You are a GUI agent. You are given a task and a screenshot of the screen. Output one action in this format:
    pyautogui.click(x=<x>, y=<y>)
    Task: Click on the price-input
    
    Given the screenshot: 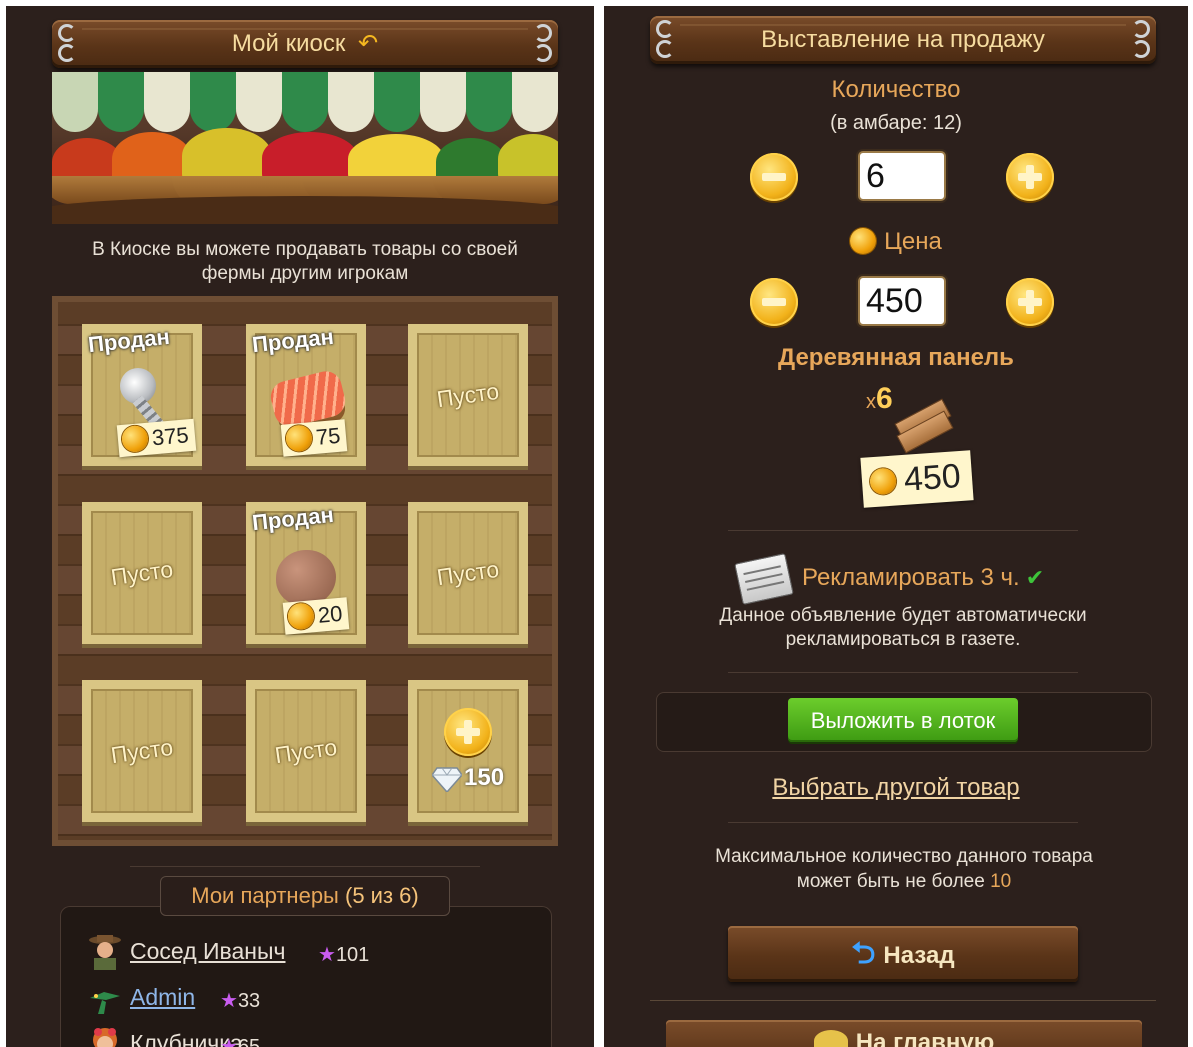 What is the action you would take?
    pyautogui.click(x=902, y=301)
    